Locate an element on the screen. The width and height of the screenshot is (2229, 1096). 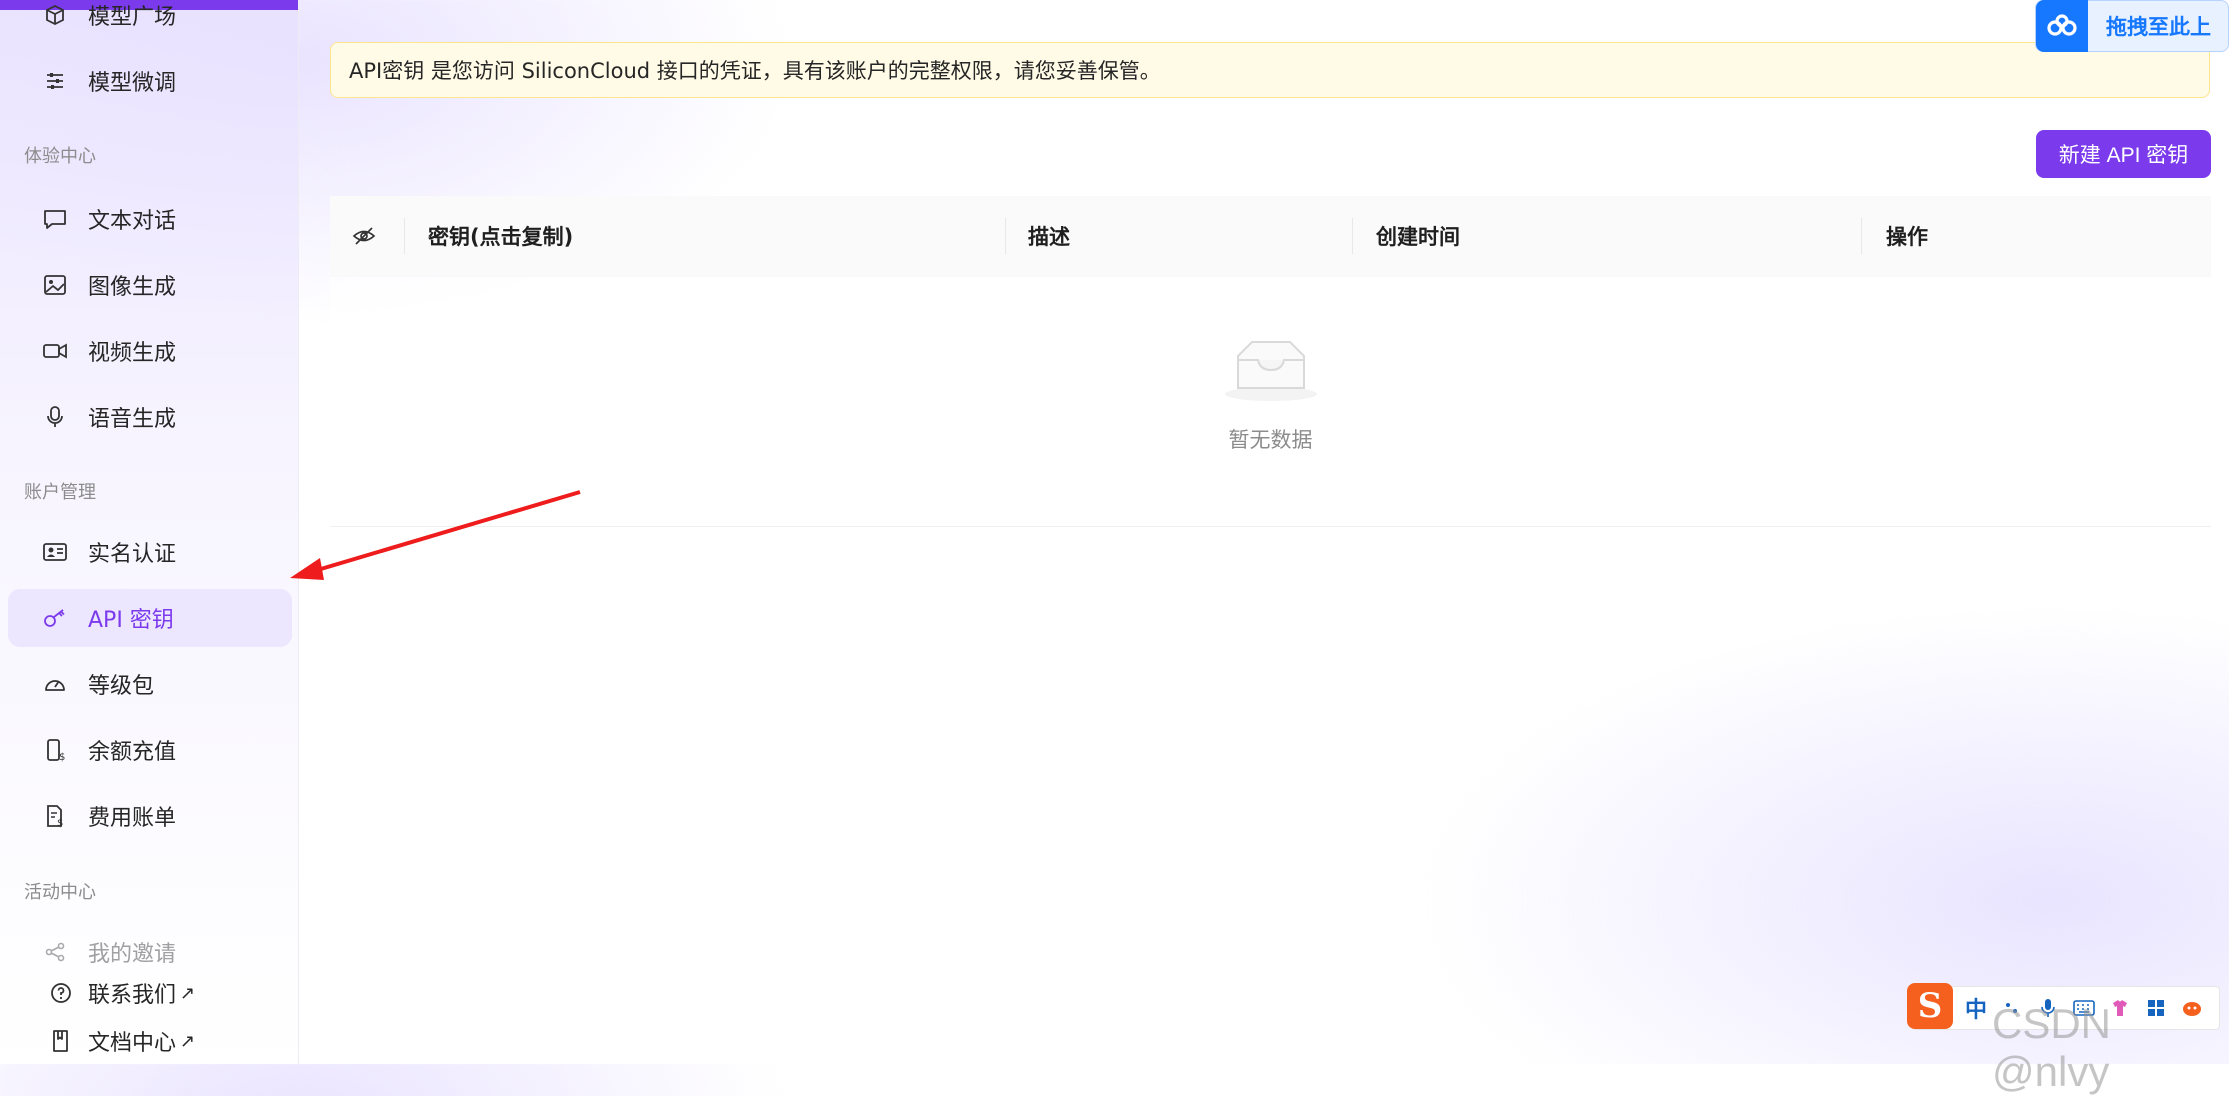
sidebar-item-text-chat: 文本对话 is located at coordinates (150, 219).